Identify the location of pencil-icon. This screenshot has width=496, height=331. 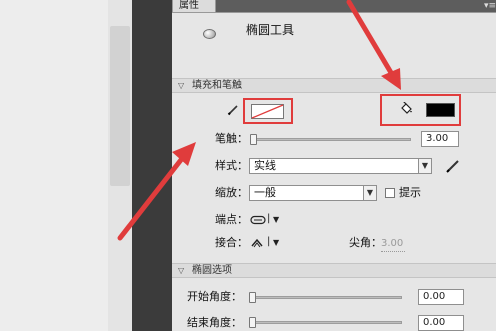
(232, 110).